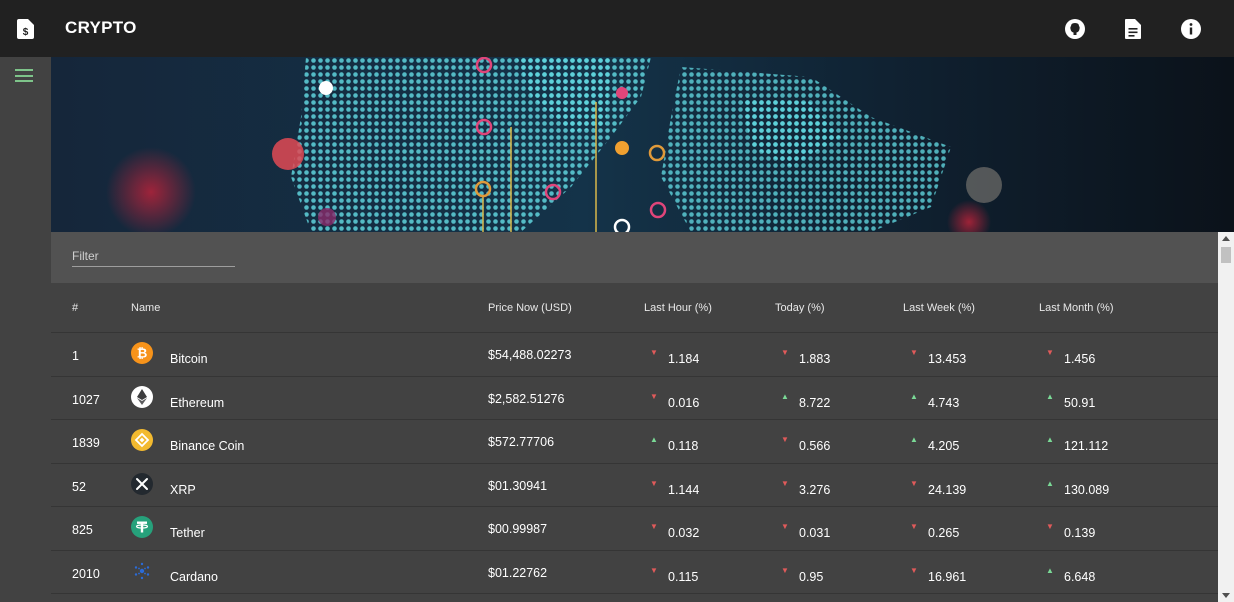 The width and height of the screenshot is (1234, 602). What do you see at coordinates (684, 359) in the screenshot?
I see `percent-value: 1.184` at bounding box center [684, 359].